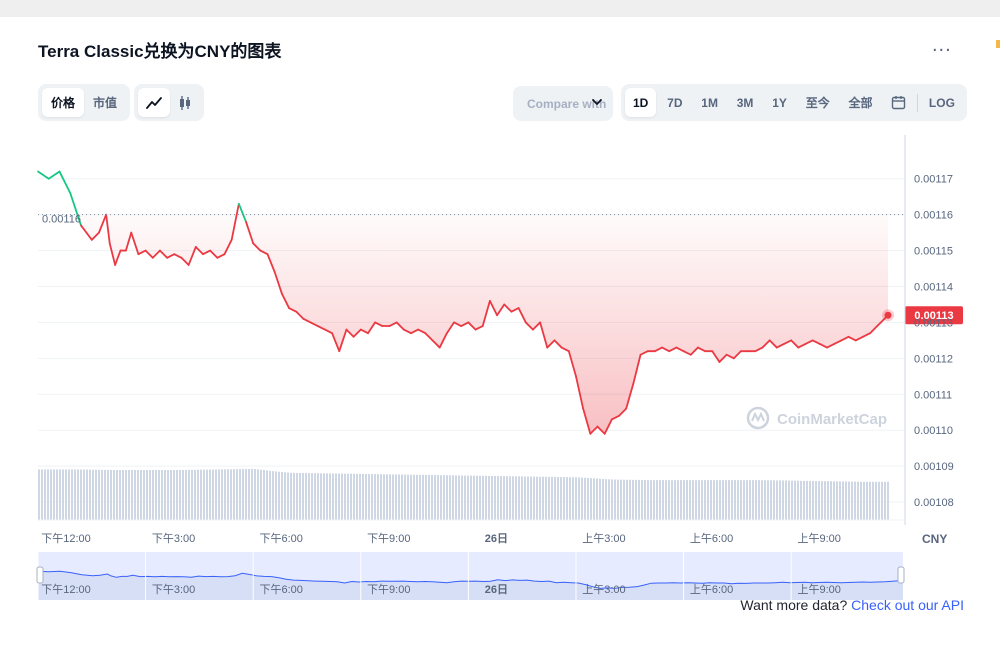 The image size is (1000, 650). Describe the element at coordinates (934, 467) in the screenshot. I see `y-tick-label: 0.00109` at that location.